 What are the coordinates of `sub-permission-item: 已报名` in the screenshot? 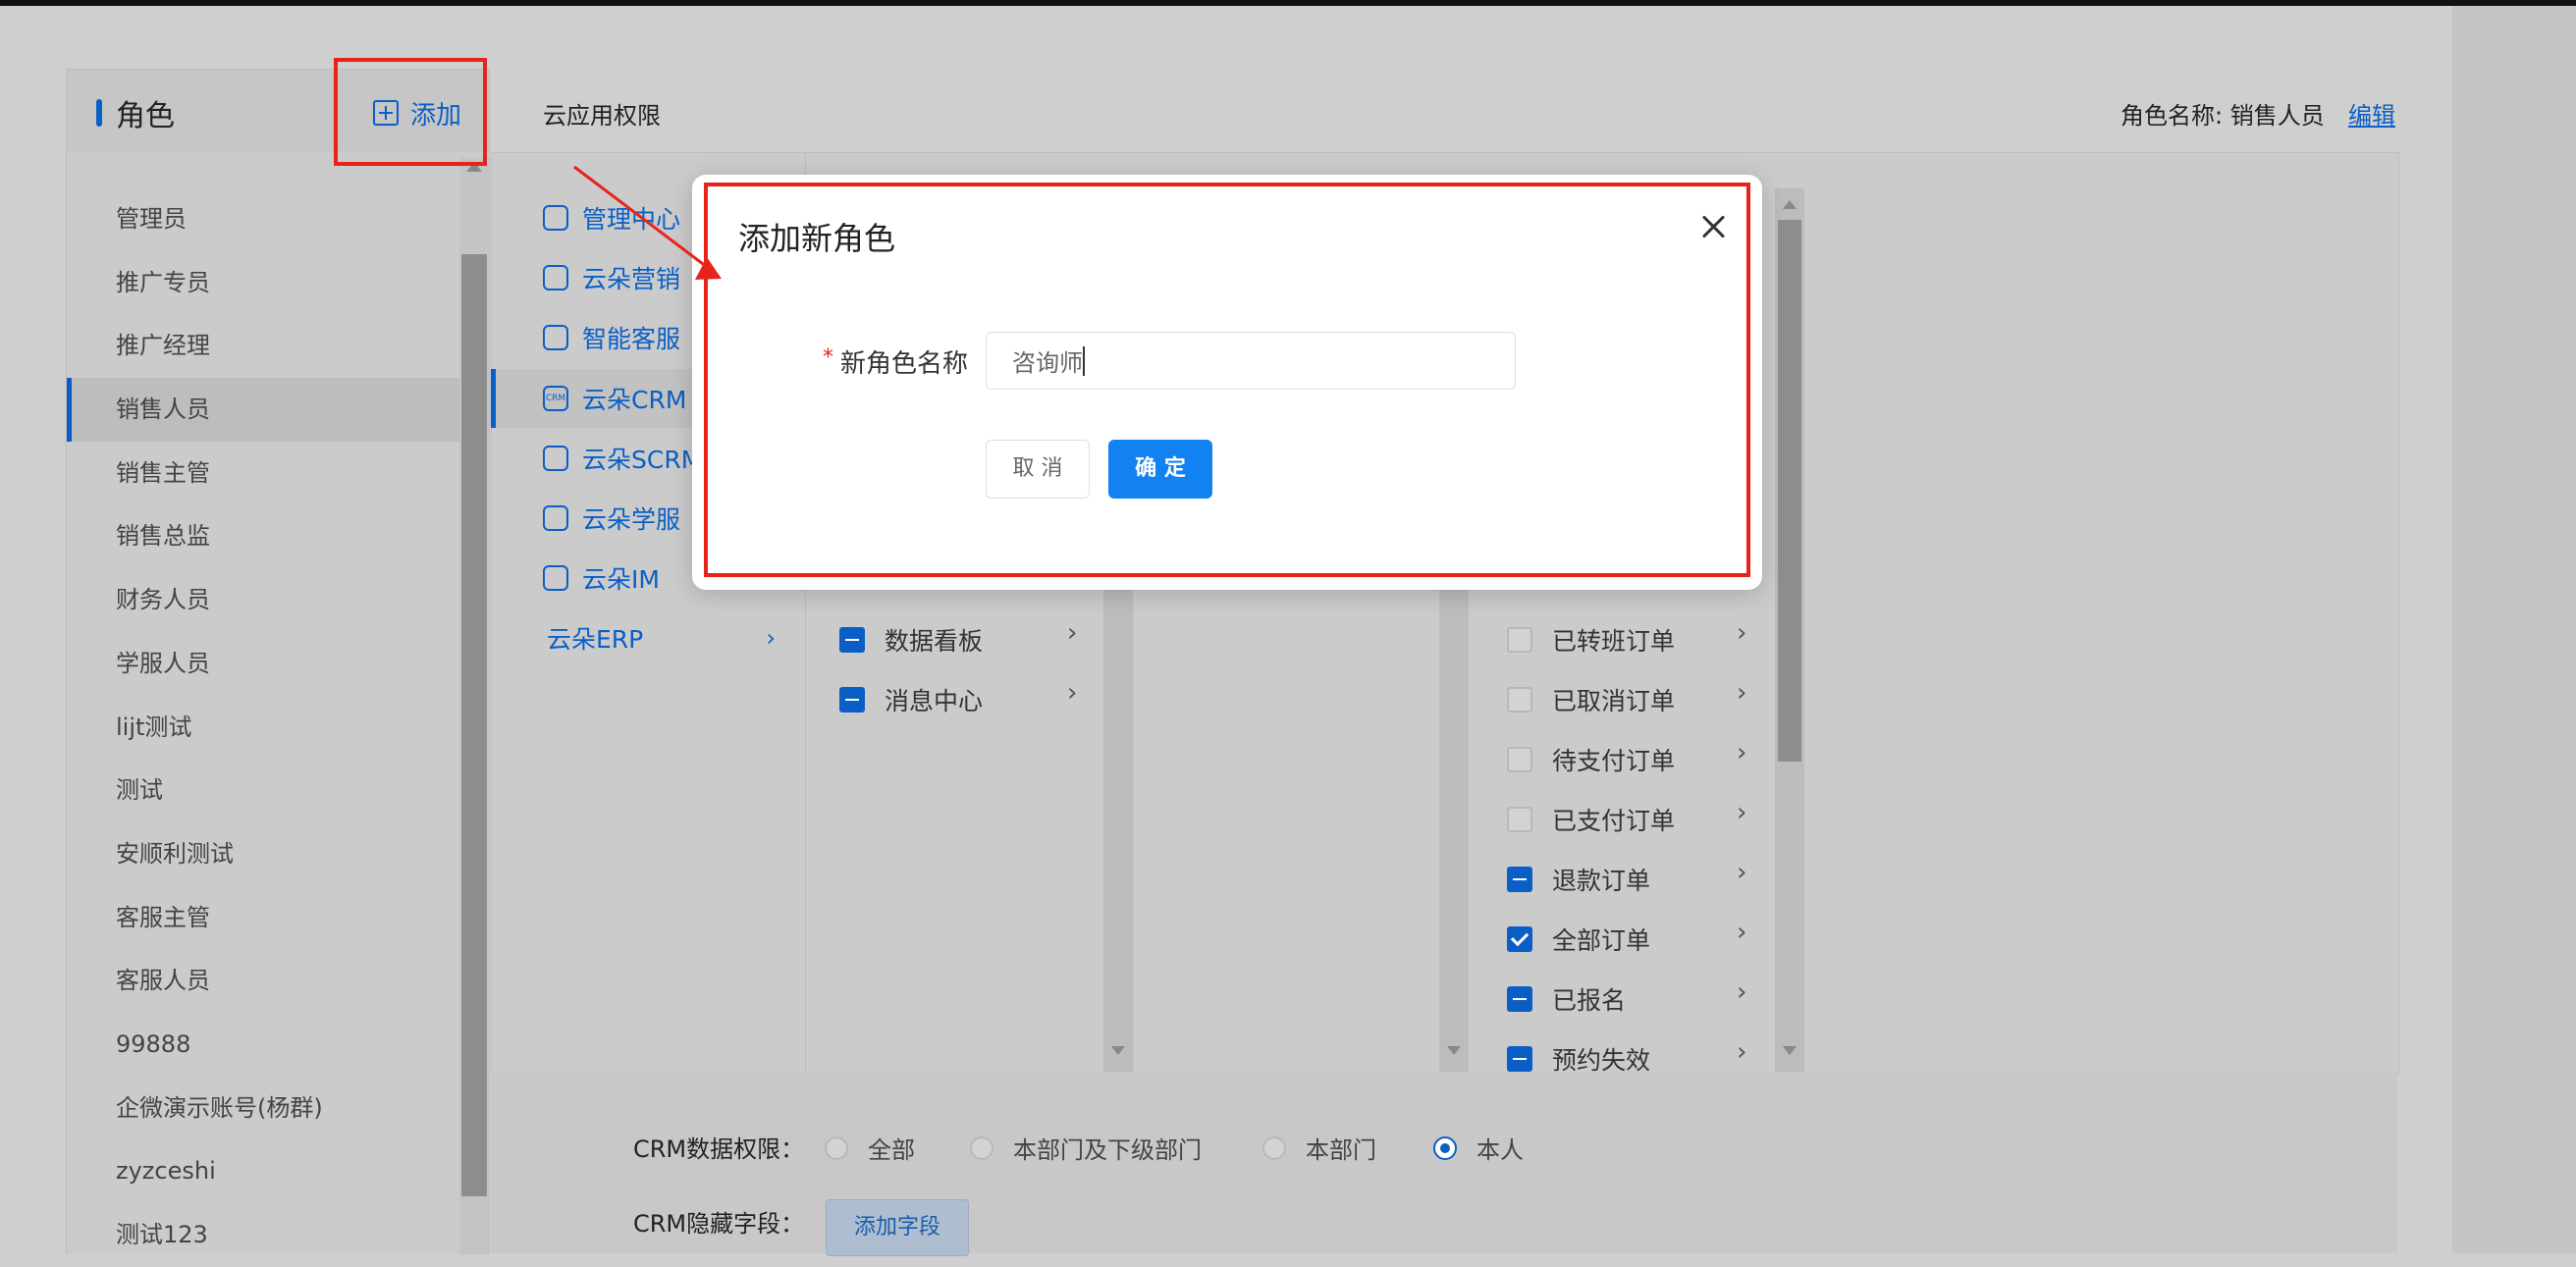 It's located at (1566, 999).